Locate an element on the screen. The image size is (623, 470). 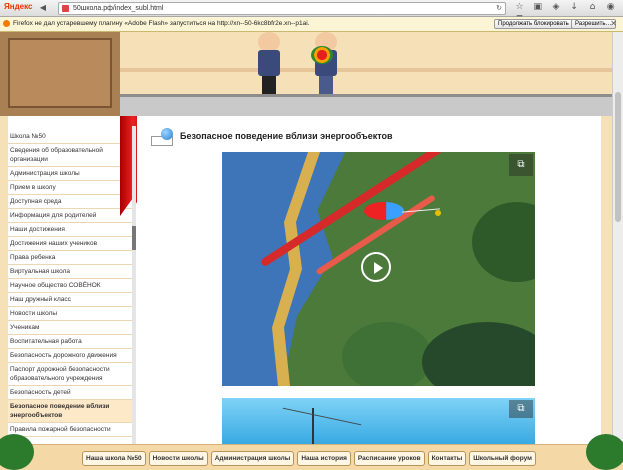
sidebar-item: Информация для родителей is located at coordinates (70, 216).